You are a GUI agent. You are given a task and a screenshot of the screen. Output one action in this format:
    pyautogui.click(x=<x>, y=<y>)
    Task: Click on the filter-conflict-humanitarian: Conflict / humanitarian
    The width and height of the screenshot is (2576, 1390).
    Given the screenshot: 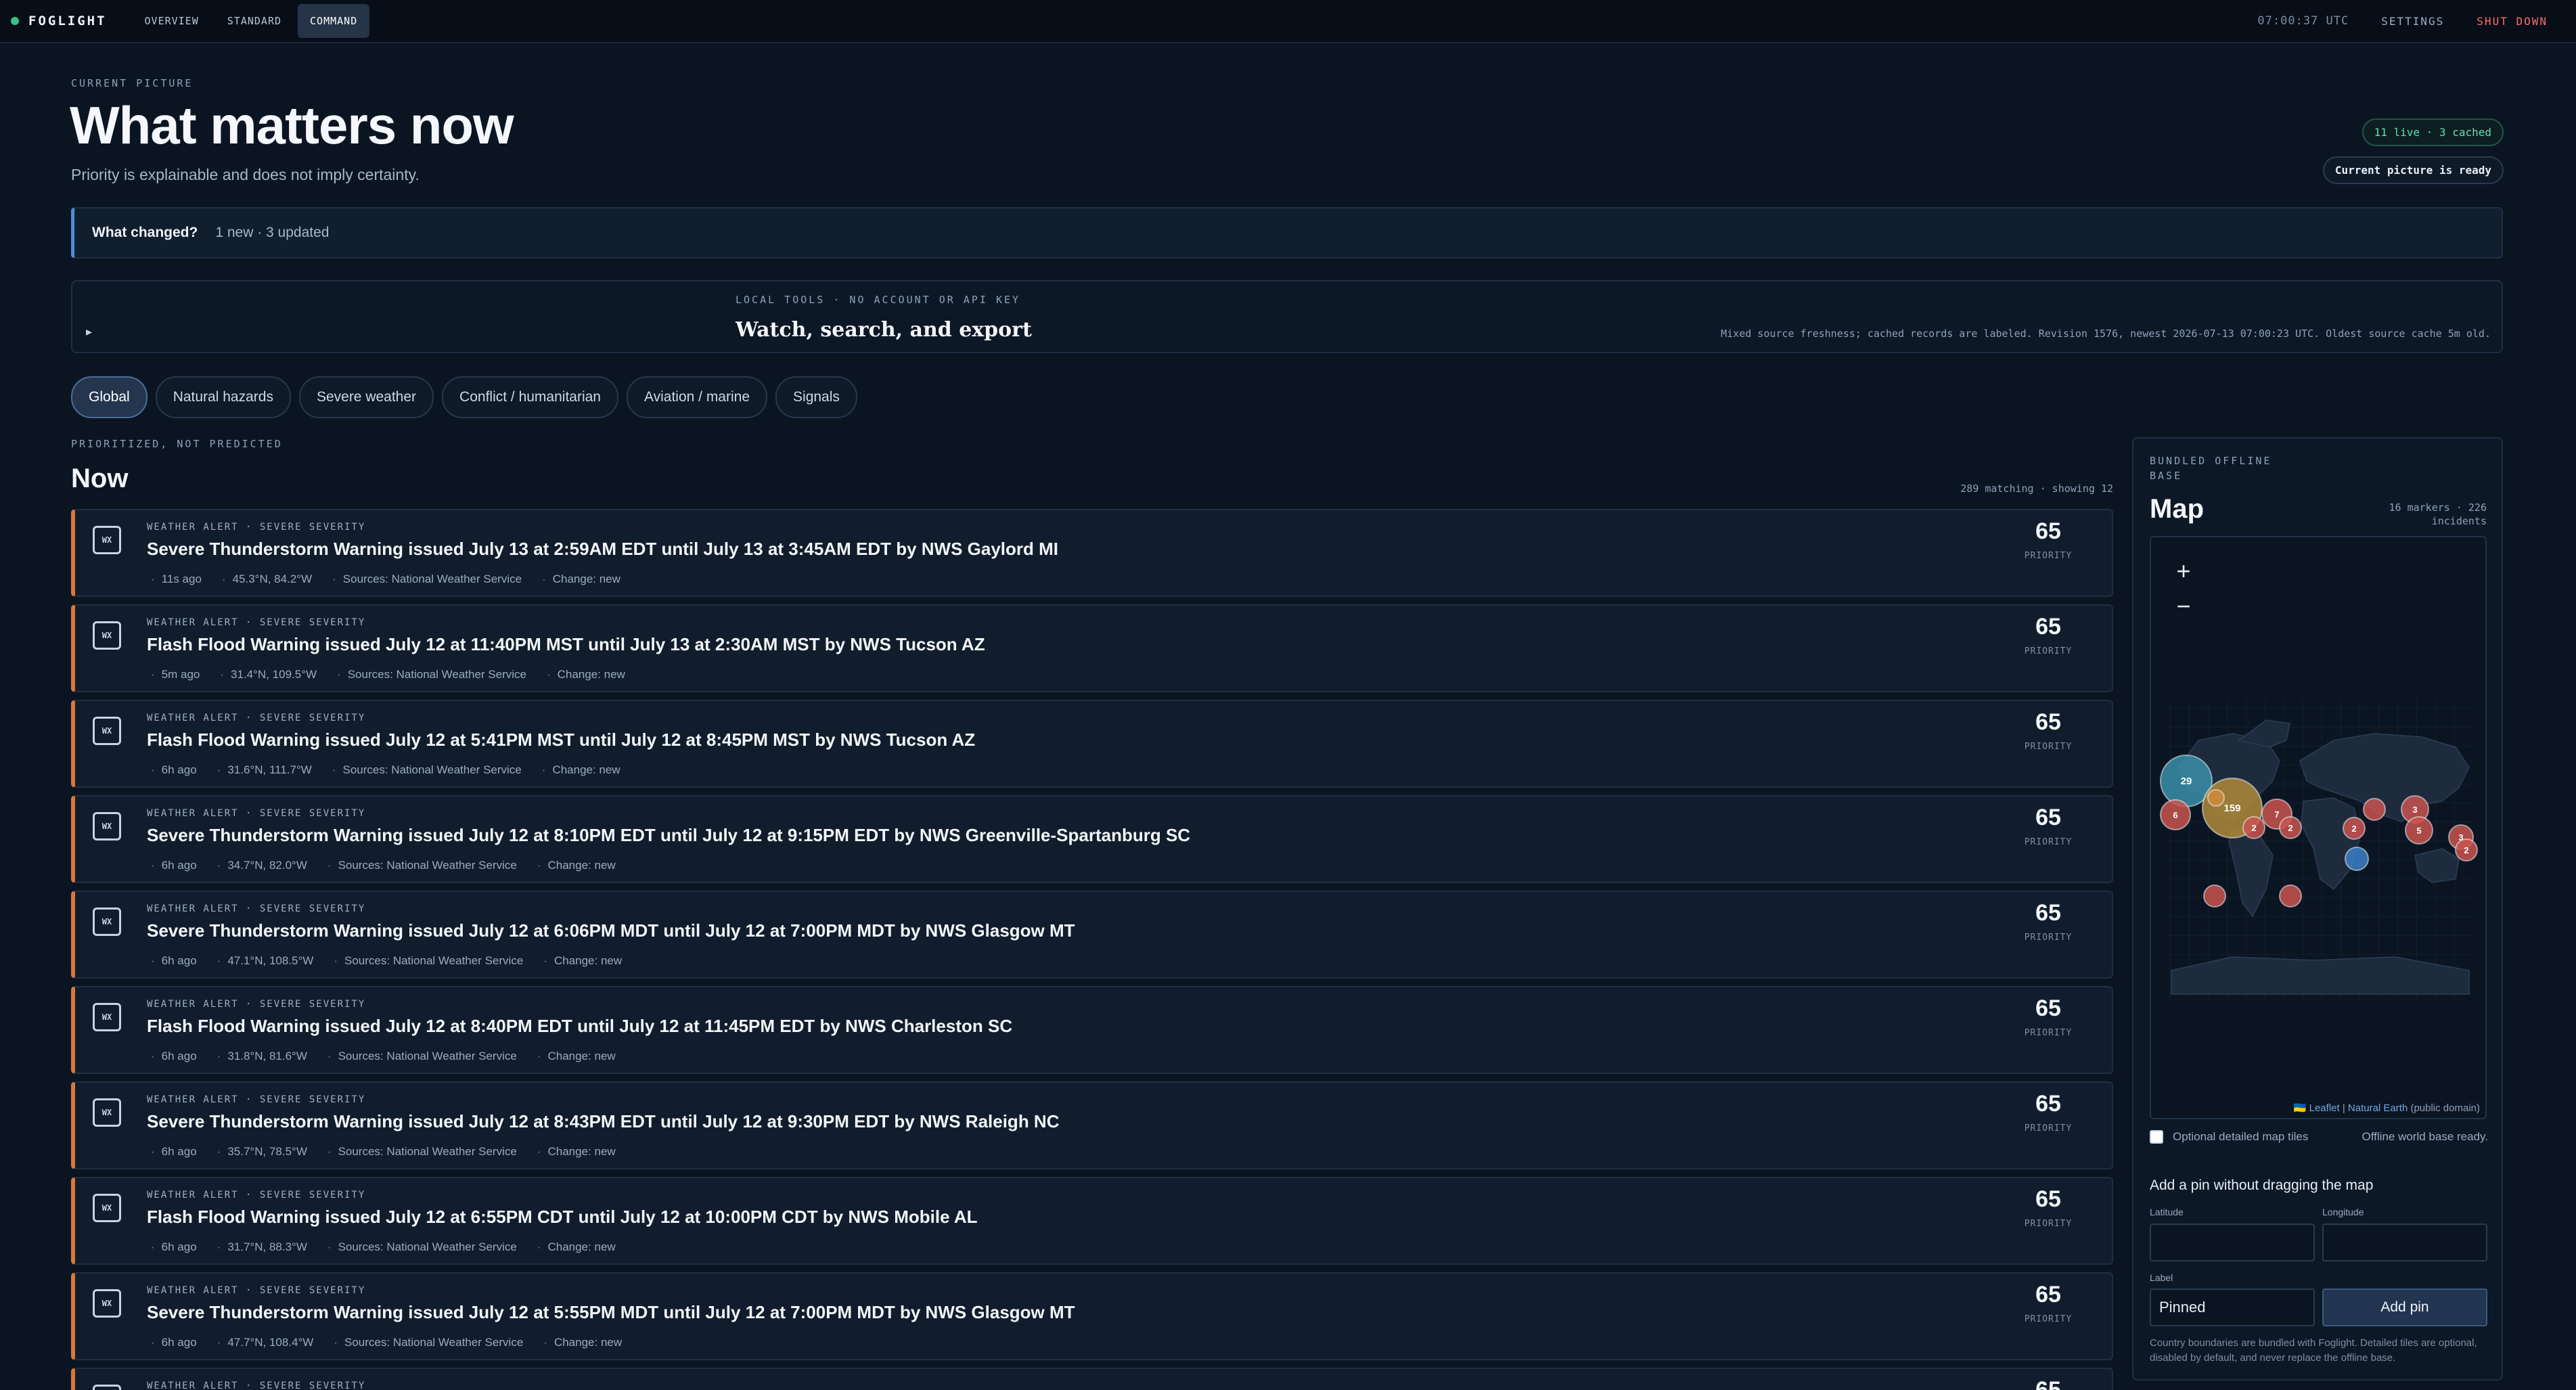 What is the action you would take?
    pyautogui.click(x=530, y=397)
    